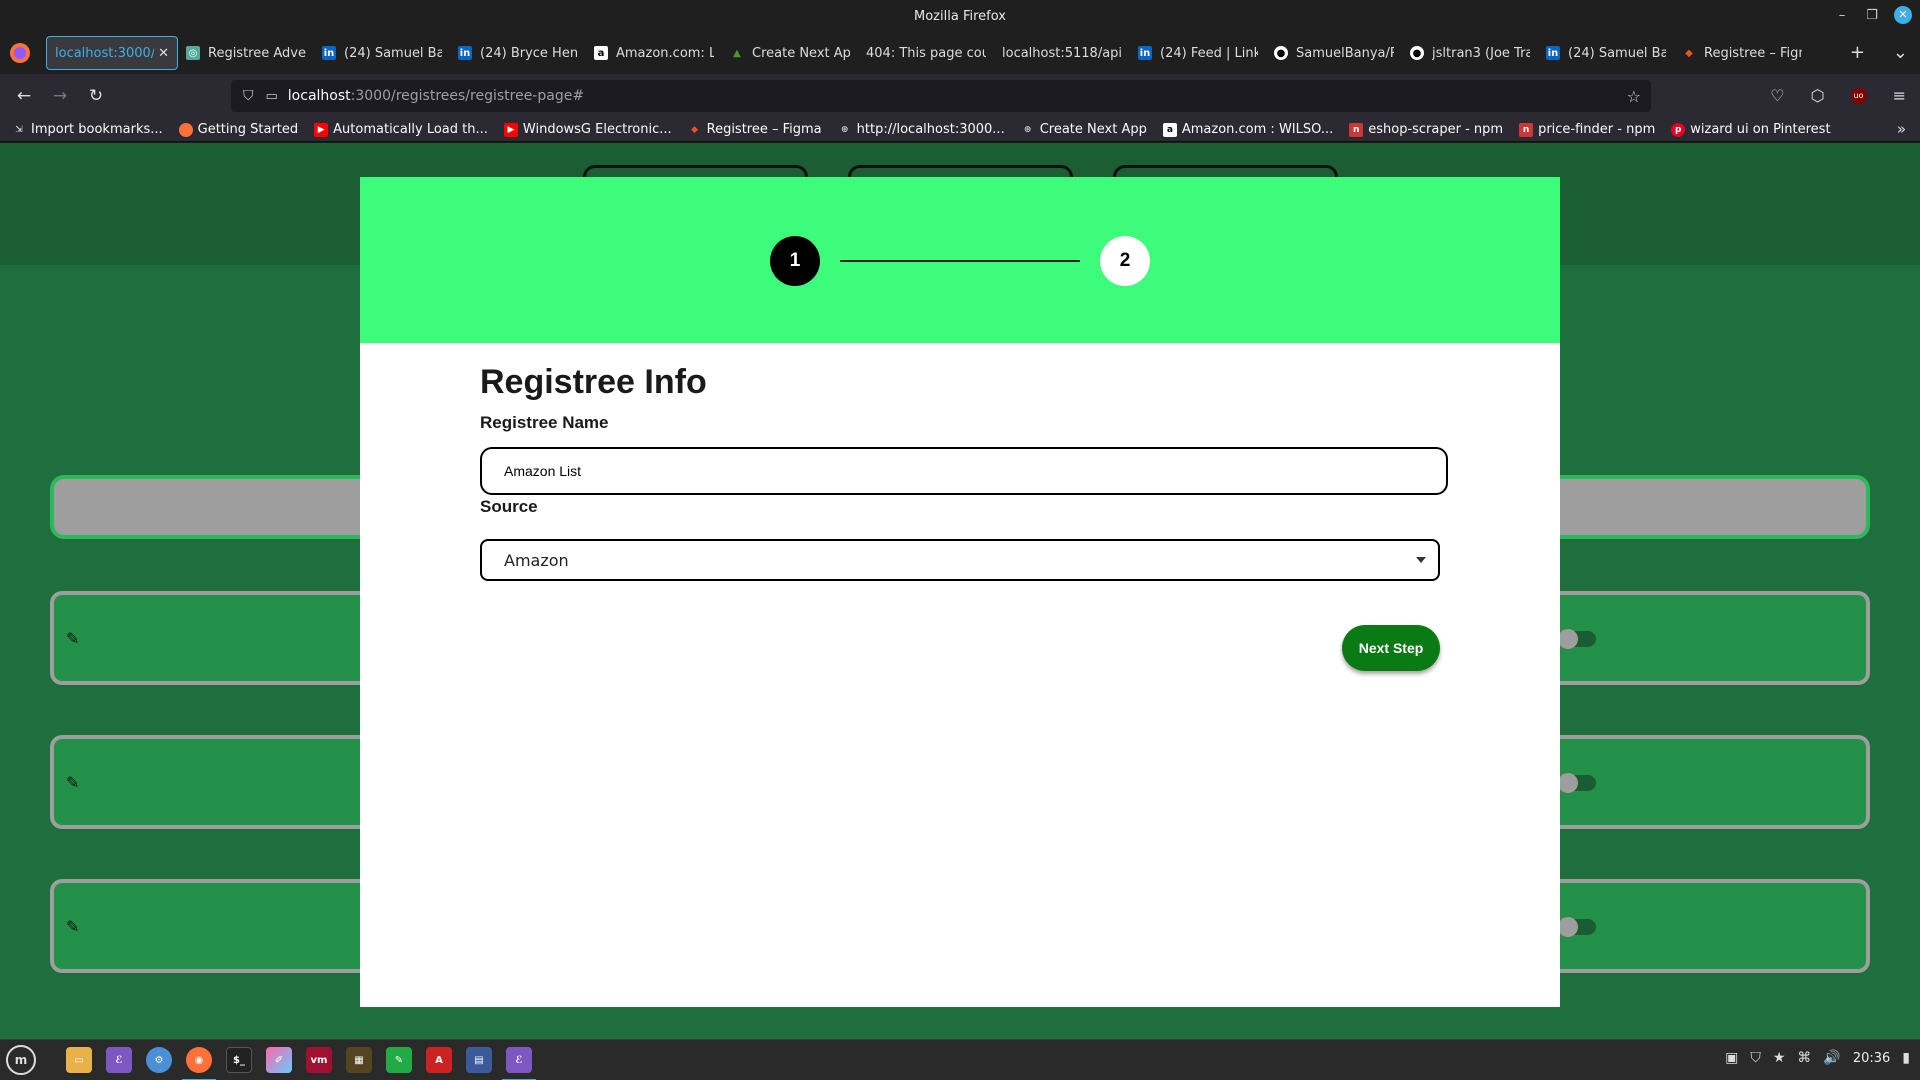 This screenshot has width=1920, height=1080. Describe the element at coordinates (439, 1060) in the screenshot. I see `pdf-icon: A` at that location.